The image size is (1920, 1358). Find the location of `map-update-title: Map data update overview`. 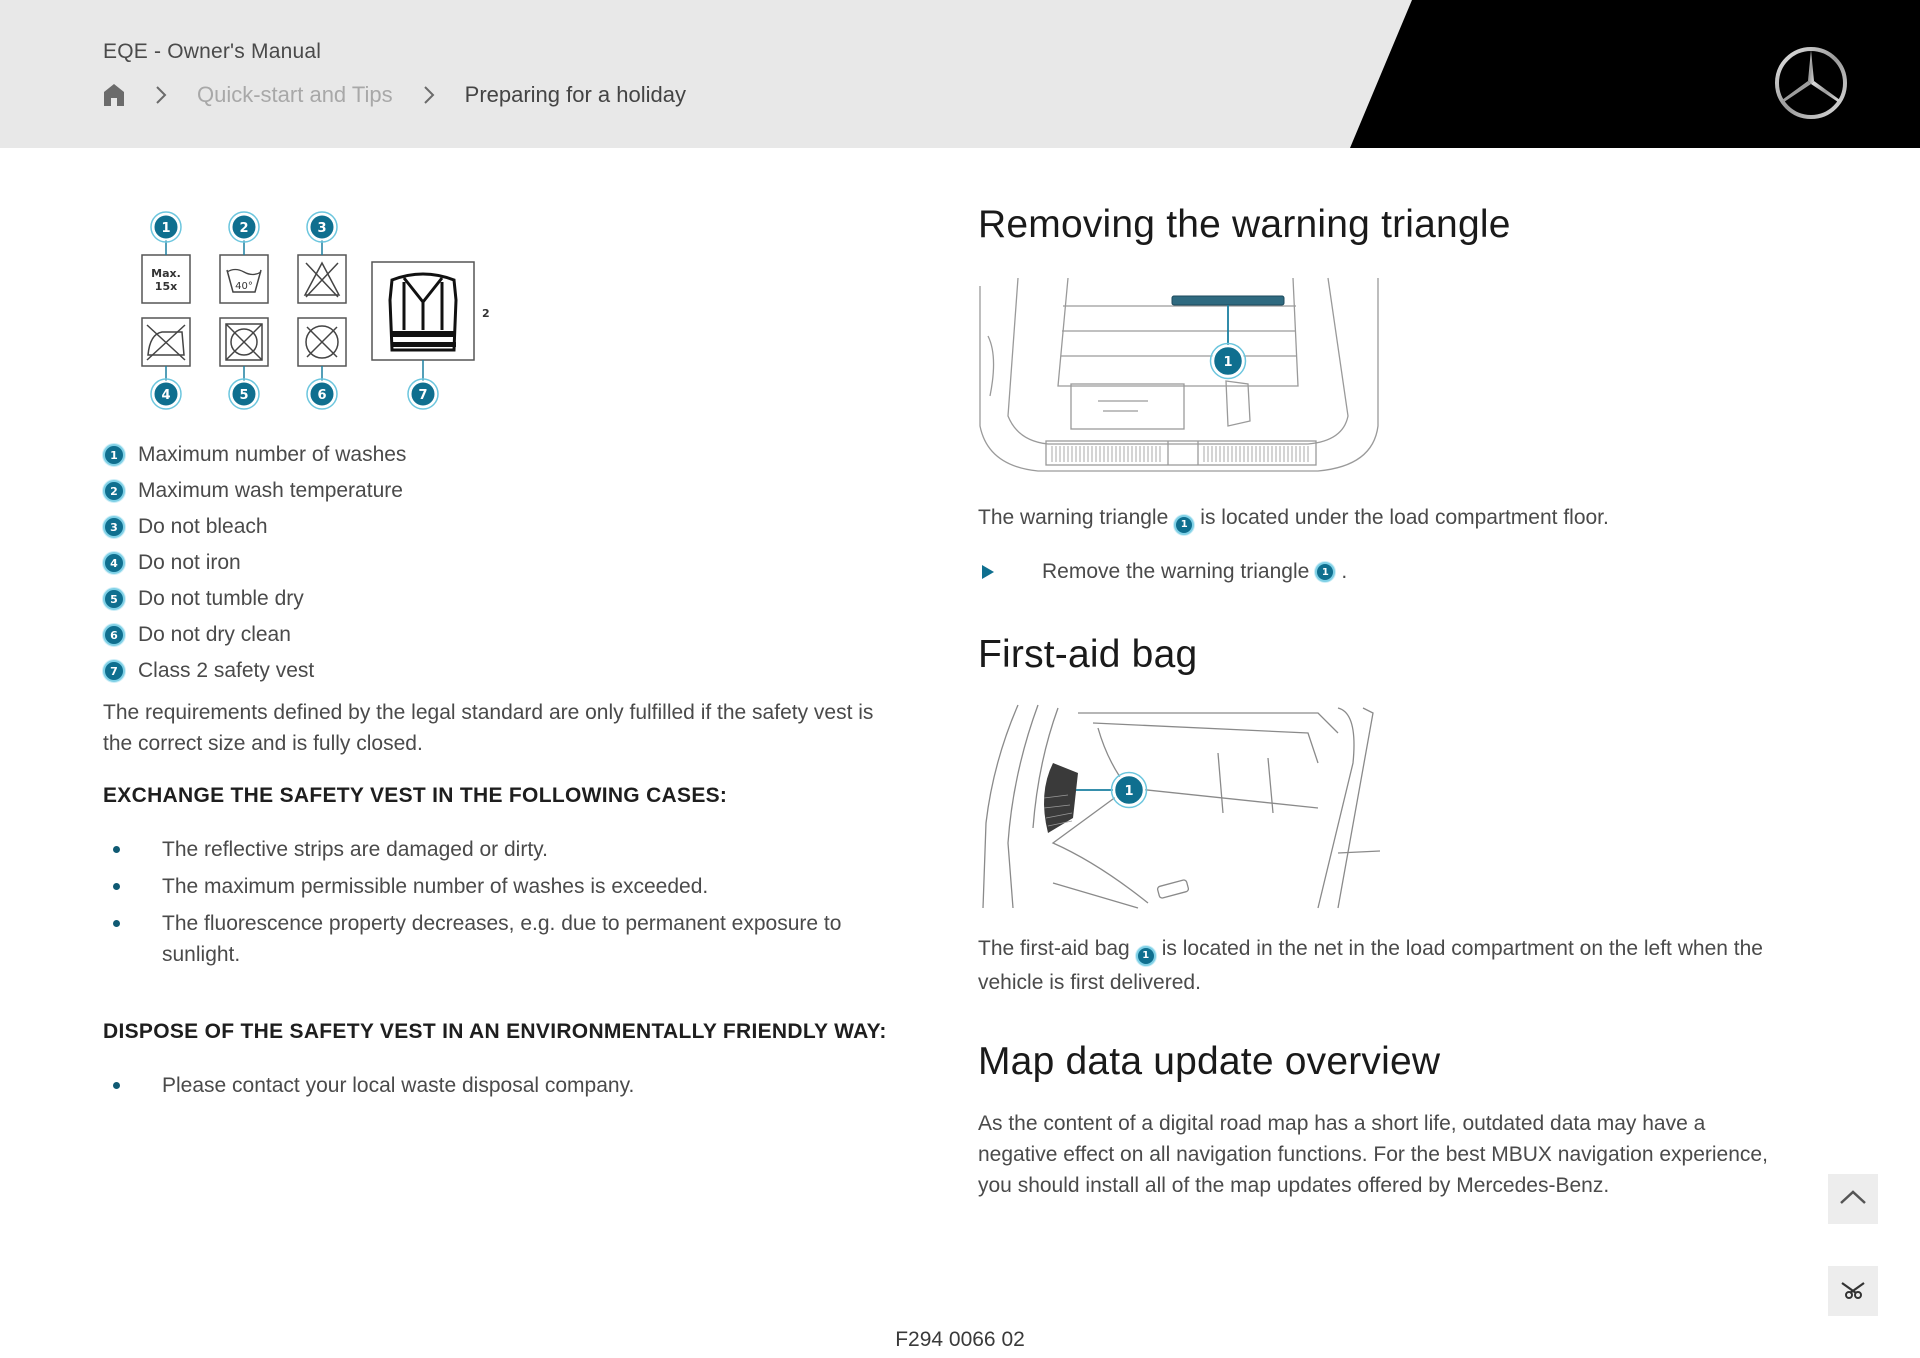

map-update-title: Map data update overview is located at coordinates (1209, 1061).